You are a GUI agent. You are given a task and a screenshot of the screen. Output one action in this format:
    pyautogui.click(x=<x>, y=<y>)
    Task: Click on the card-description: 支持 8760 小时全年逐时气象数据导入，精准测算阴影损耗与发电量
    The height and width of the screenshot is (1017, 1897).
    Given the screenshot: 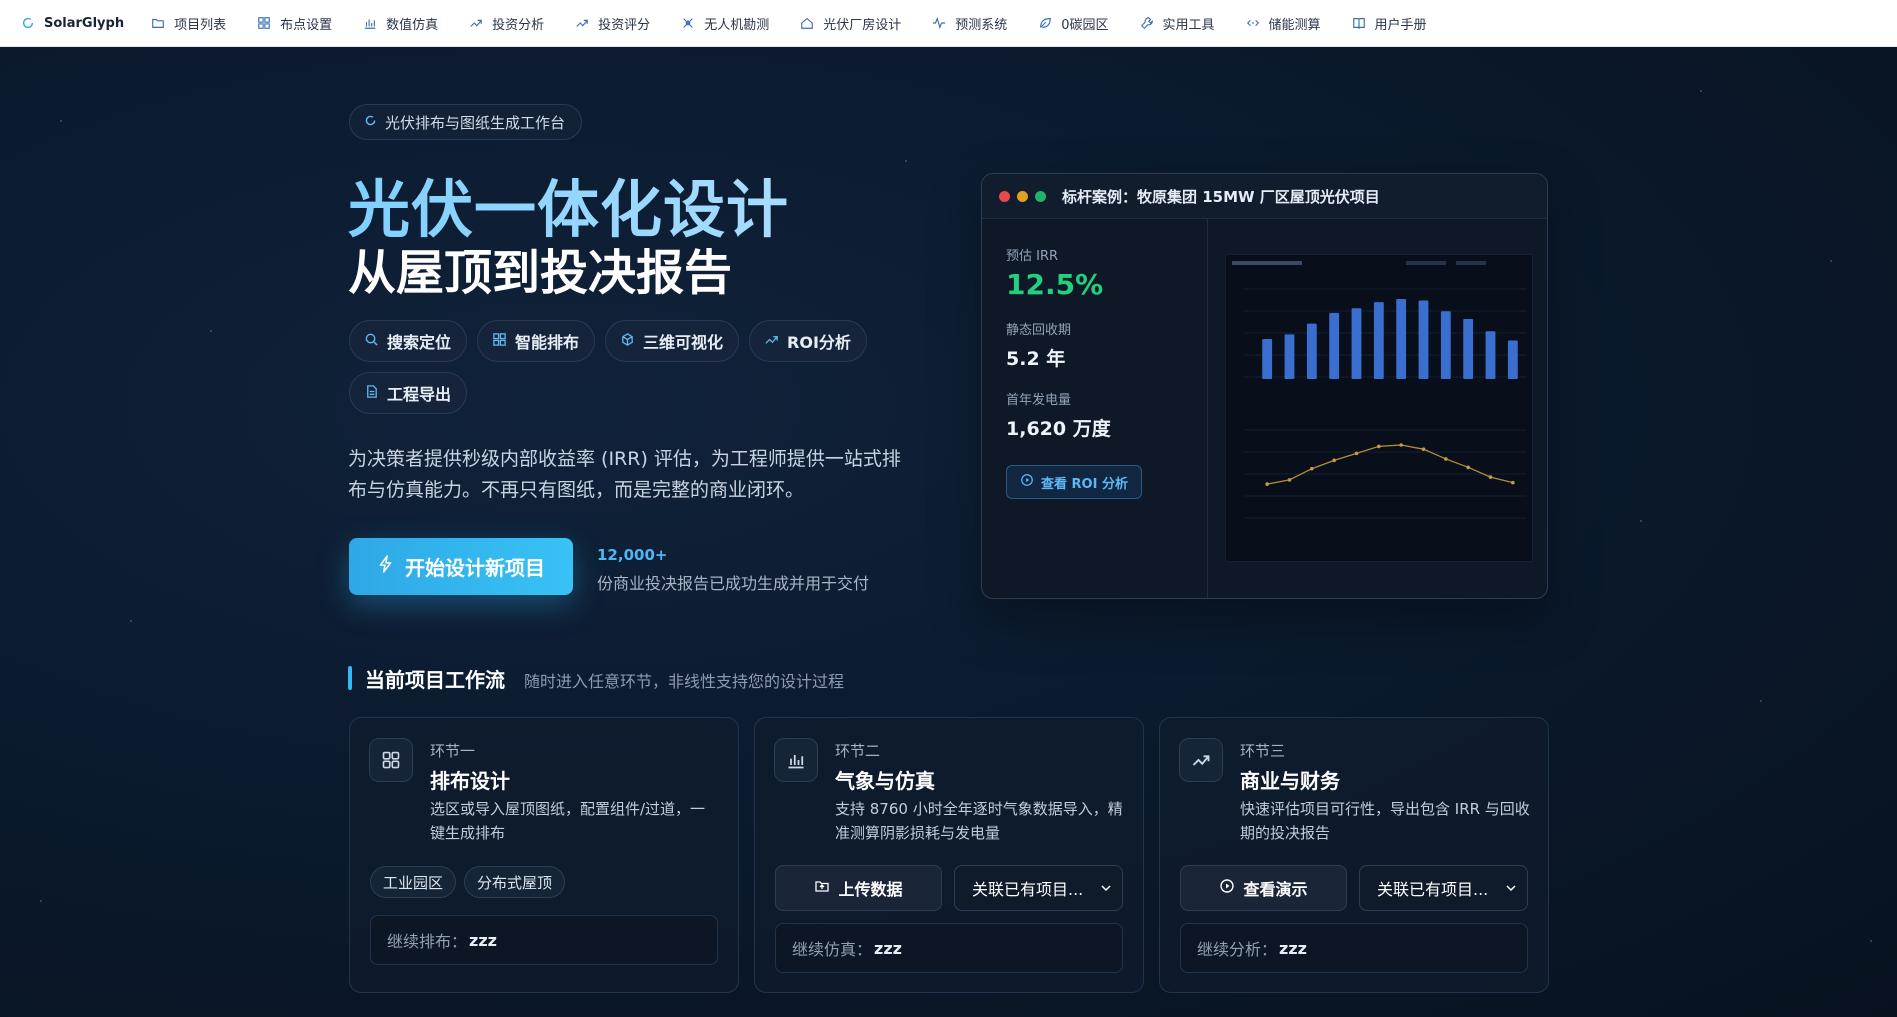 What is the action you would take?
    pyautogui.click(x=979, y=821)
    